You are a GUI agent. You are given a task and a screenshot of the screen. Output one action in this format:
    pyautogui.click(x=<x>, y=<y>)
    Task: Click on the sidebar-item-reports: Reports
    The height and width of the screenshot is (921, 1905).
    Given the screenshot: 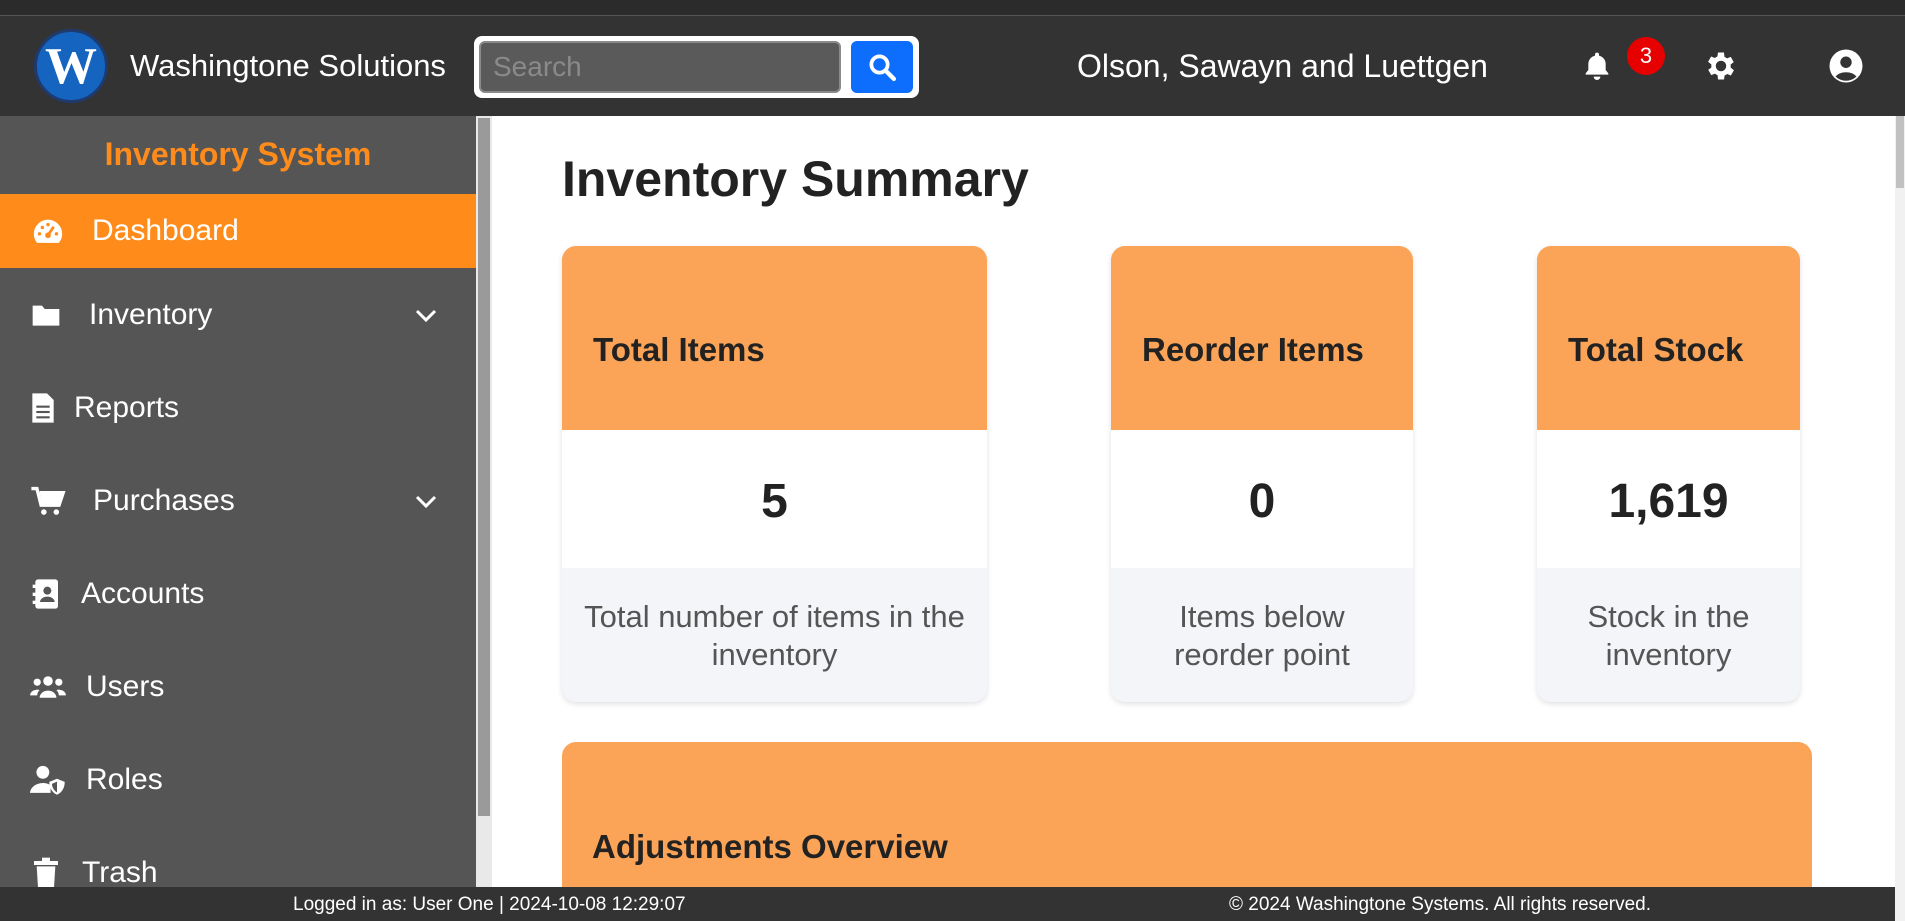 What is the action you would take?
    pyautogui.click(x=238, y=407)
    